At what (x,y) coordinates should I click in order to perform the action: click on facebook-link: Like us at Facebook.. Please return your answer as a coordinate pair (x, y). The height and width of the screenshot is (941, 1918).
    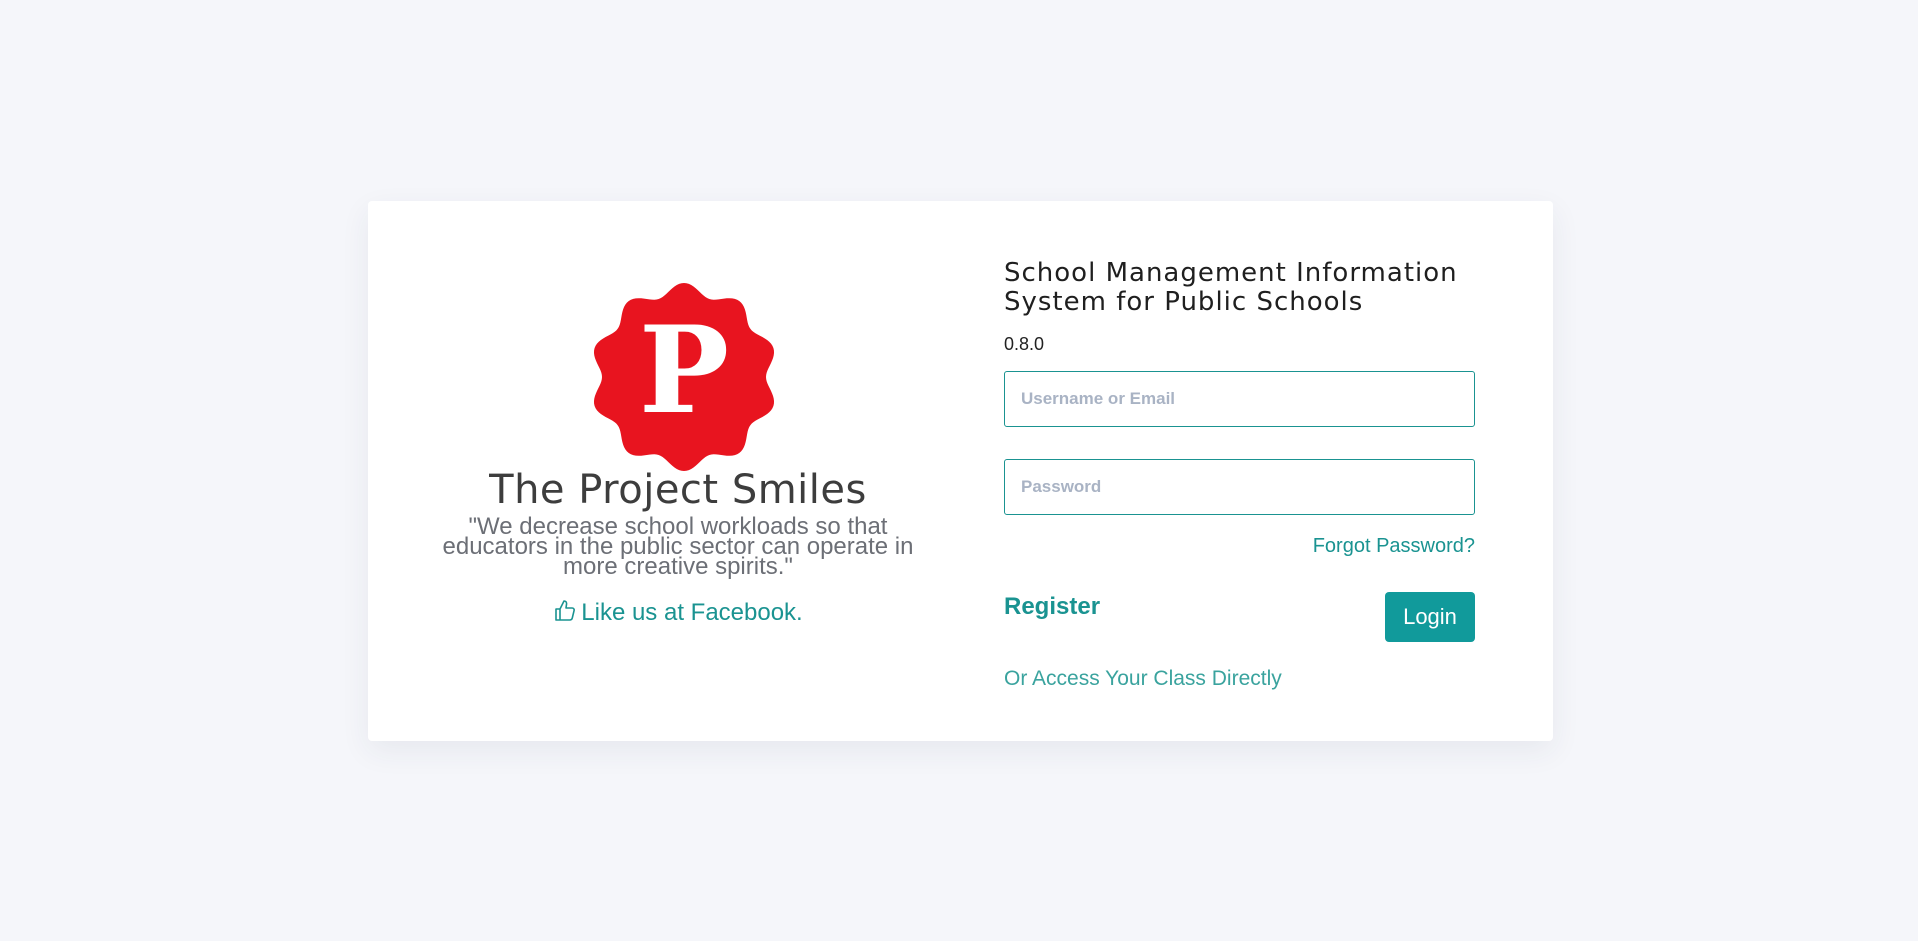
    Looking at the image, I should click on (678, 613).